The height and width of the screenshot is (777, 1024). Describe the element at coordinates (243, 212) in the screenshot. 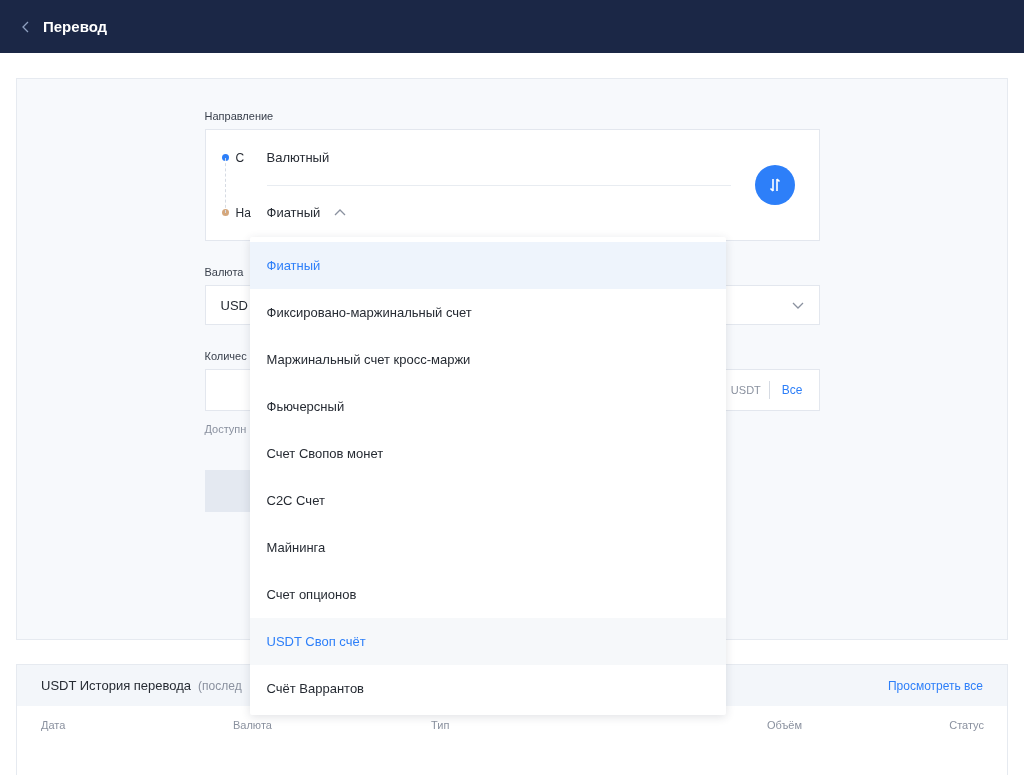

I see `direction-prefix: На` at that location.